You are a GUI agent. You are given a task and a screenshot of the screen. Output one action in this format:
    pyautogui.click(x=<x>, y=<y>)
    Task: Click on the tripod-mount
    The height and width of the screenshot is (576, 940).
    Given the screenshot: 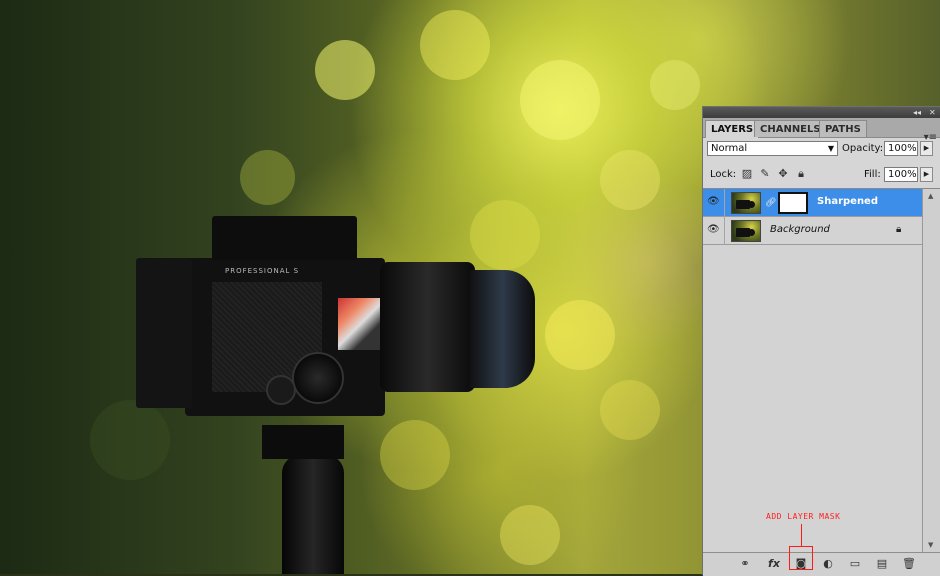 What is the action you would take?
    pyautogui.click(x=303, y=442)
    